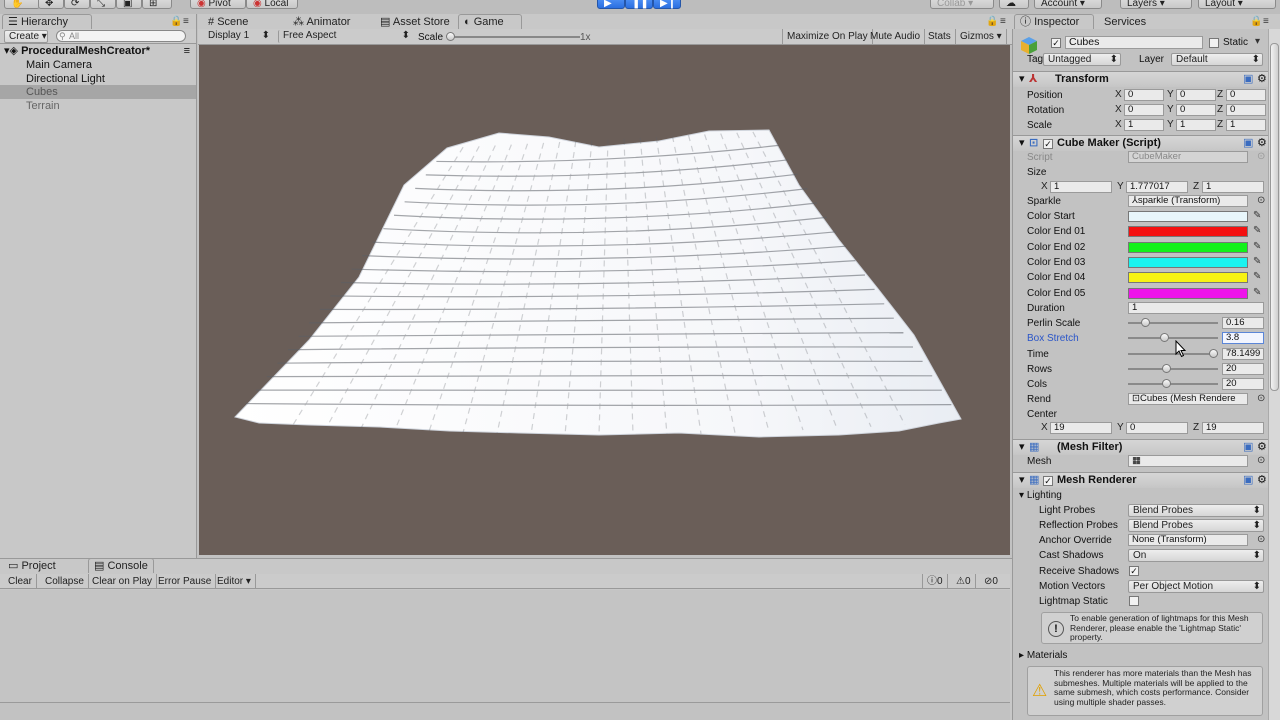 The height and width of the screenshot is (720, 1280). Describe the element at coordinates (1233, 187) in the screenshot. I see `size-z-field: 1` at that location.